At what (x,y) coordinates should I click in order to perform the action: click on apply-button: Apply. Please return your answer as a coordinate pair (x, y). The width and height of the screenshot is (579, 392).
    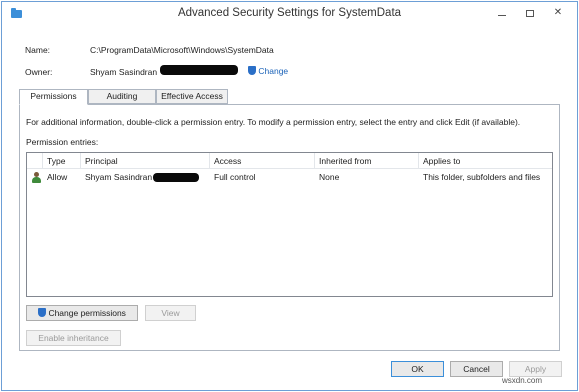
    Looking at the image, I should click on (535, 369).